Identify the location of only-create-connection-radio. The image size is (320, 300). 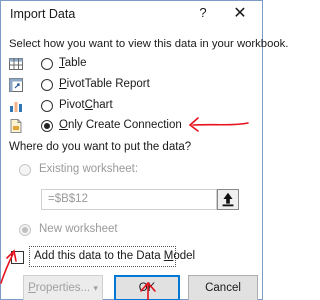
(47, 126).